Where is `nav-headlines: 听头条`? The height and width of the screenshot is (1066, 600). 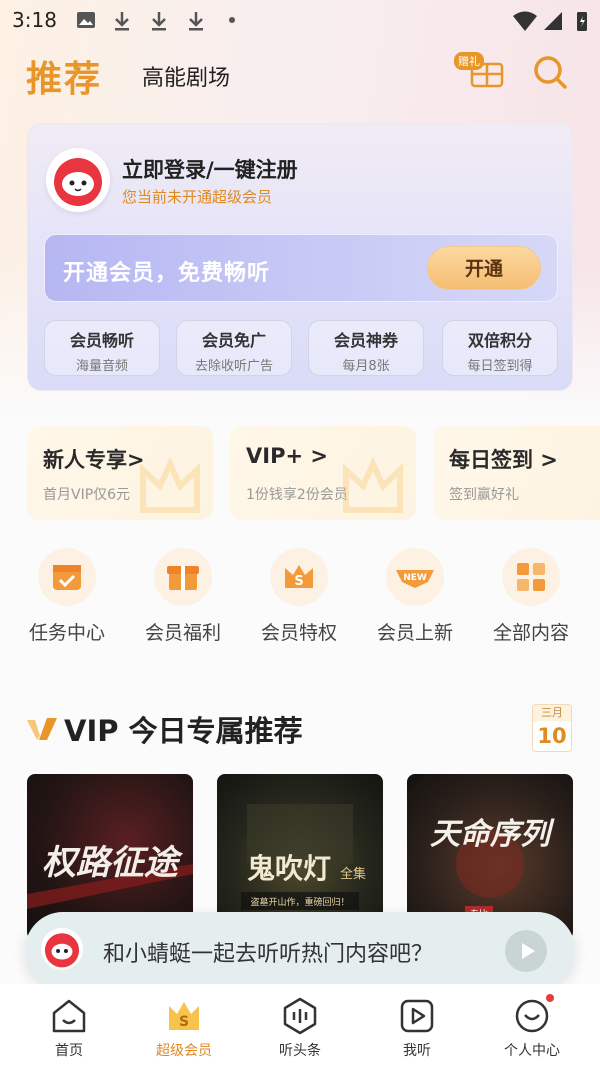
nav-headlines: 听头条 is located at coordinates (300, 1028).